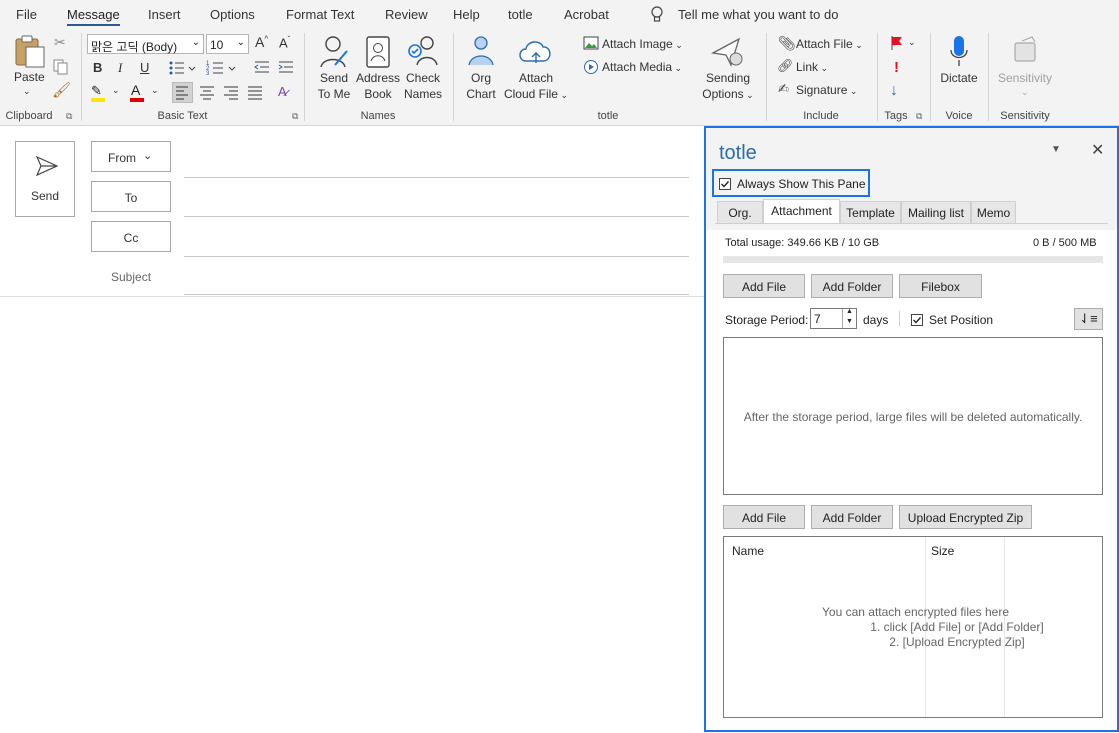  What do you see at coordinates (764, 286) in the screenshot?
I see `add-file-button: Add File` at bounding box center [764, 286].